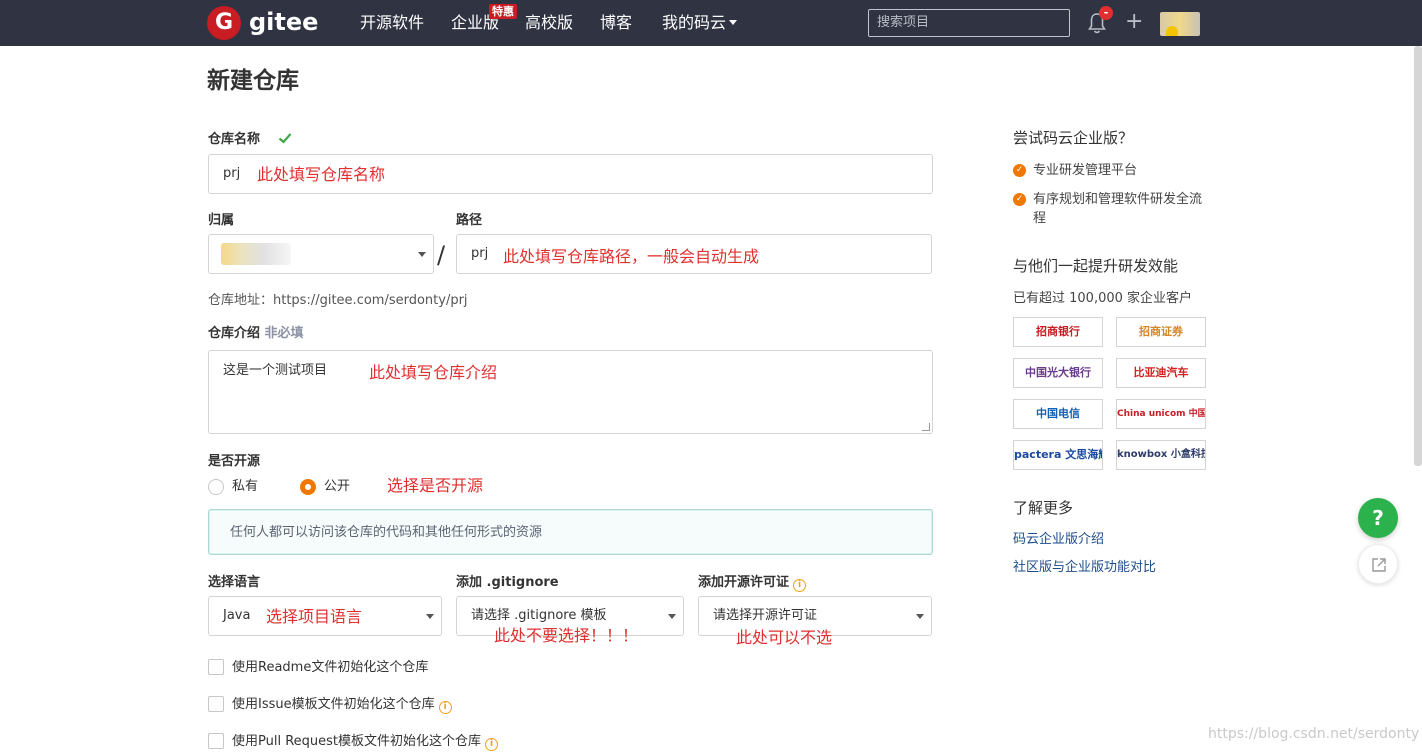 This screenshot has height=752, width=1422. What do you see at coordinates (224, 23) in the screenshot?
I see `gitee-logo-icon: G` at bounding box center [224, 23].